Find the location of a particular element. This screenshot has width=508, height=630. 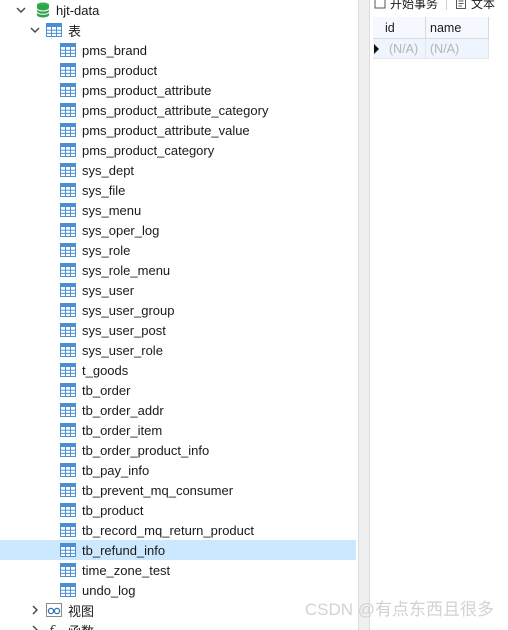

table-item: tb_order_item is located at coordinates (178, 430).